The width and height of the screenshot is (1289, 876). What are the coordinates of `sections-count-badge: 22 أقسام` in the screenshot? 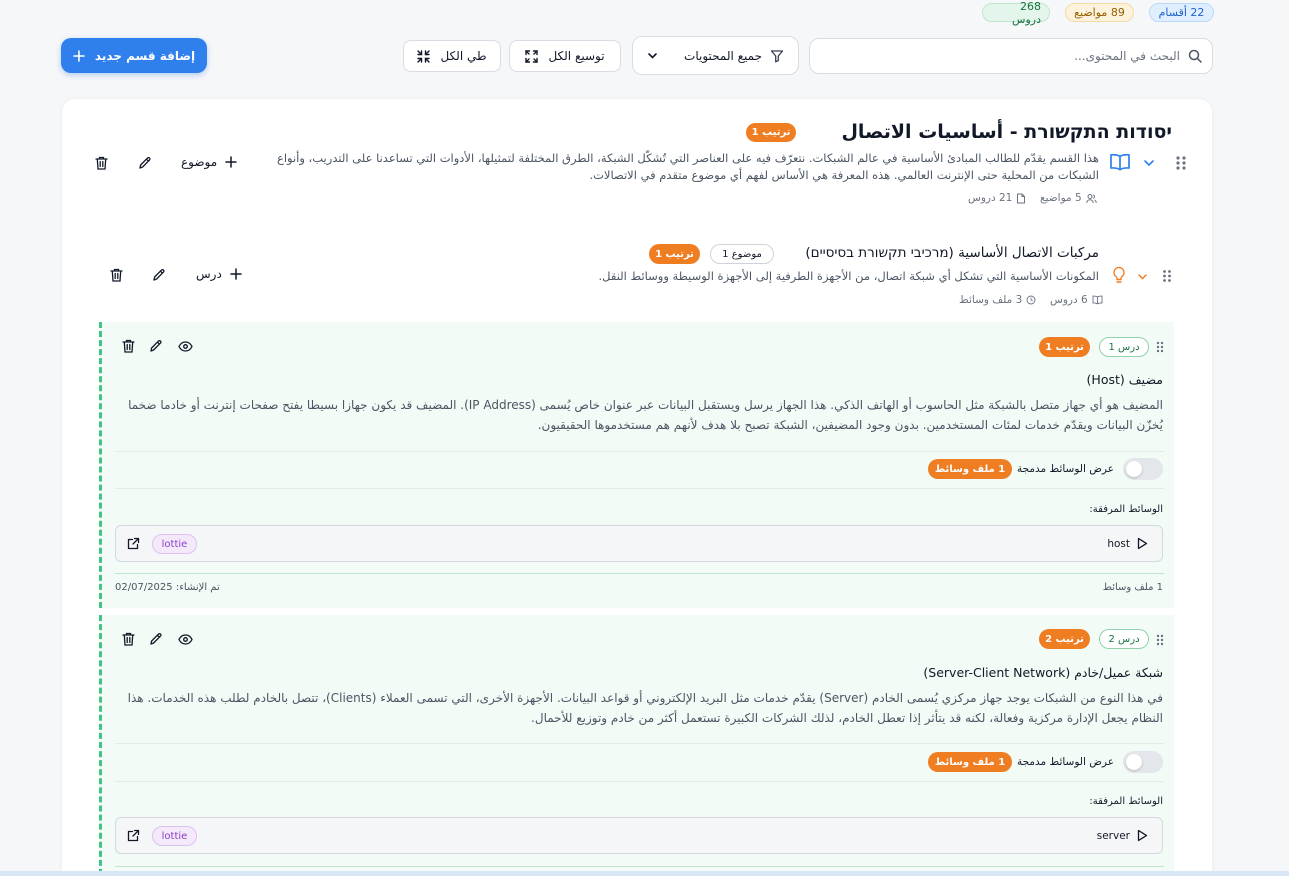 It's located at (1181, 12).